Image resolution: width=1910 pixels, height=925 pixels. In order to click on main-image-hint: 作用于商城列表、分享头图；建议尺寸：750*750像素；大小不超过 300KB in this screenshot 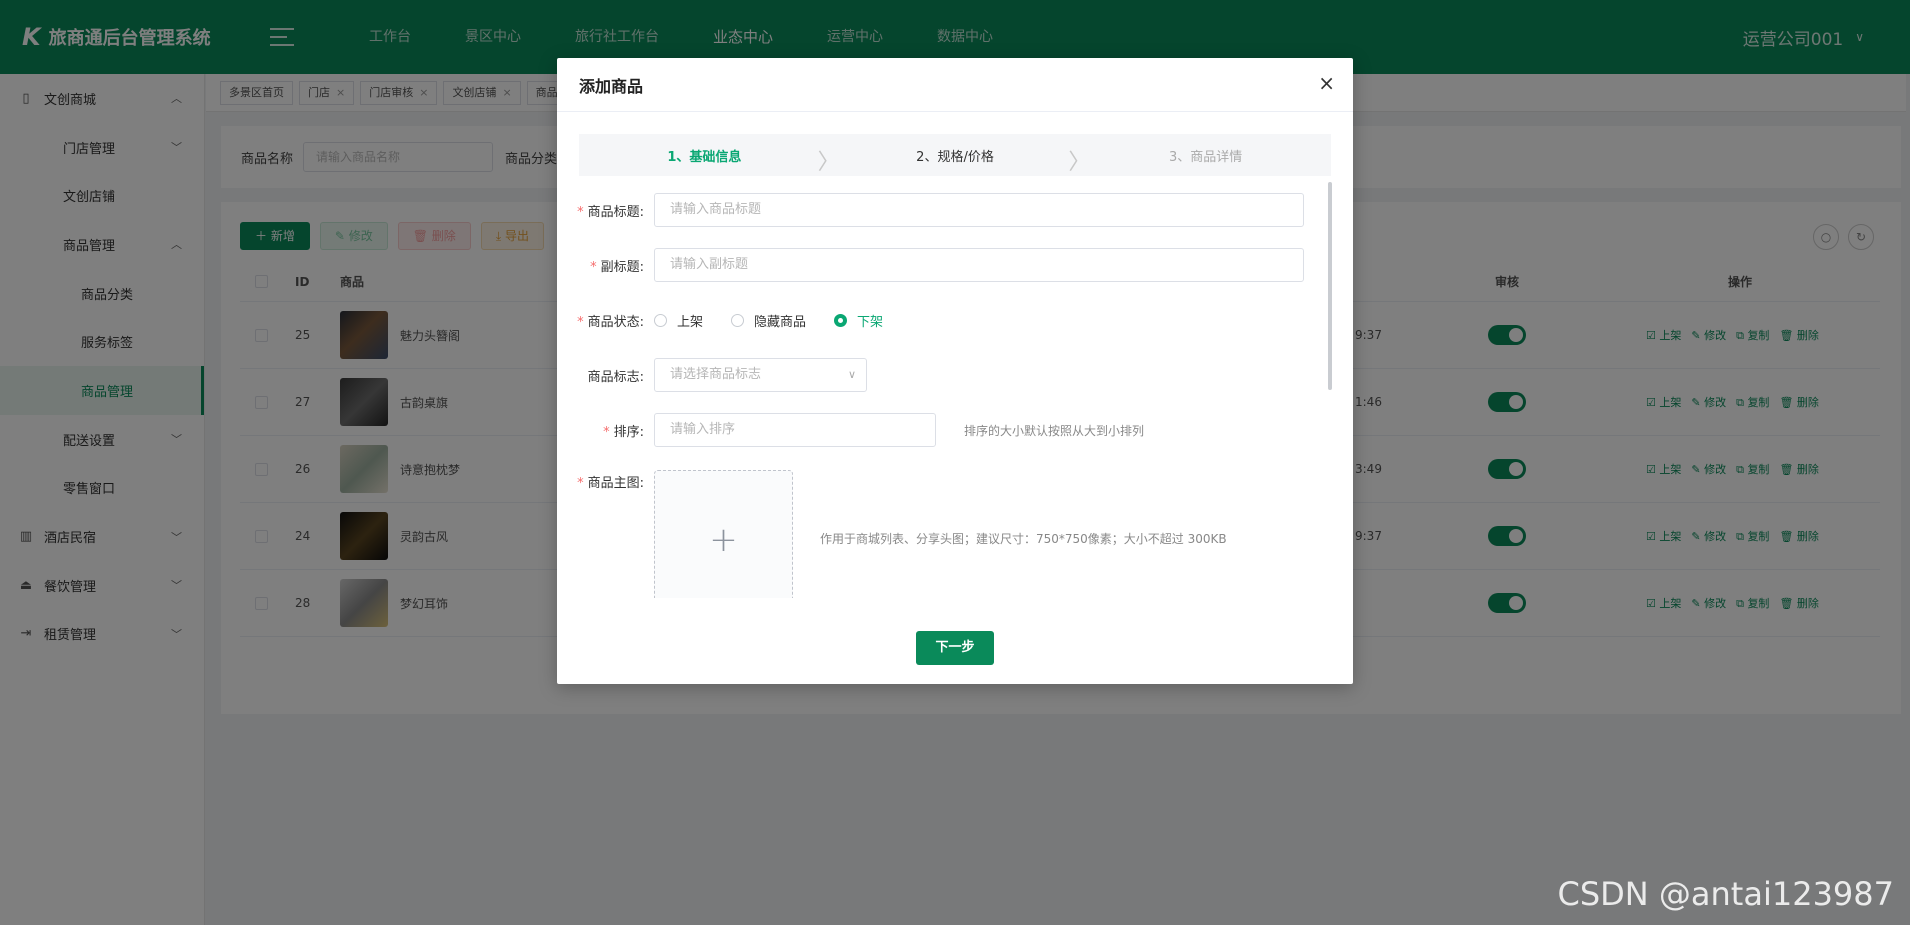, I will do `click(1023, 539)`.